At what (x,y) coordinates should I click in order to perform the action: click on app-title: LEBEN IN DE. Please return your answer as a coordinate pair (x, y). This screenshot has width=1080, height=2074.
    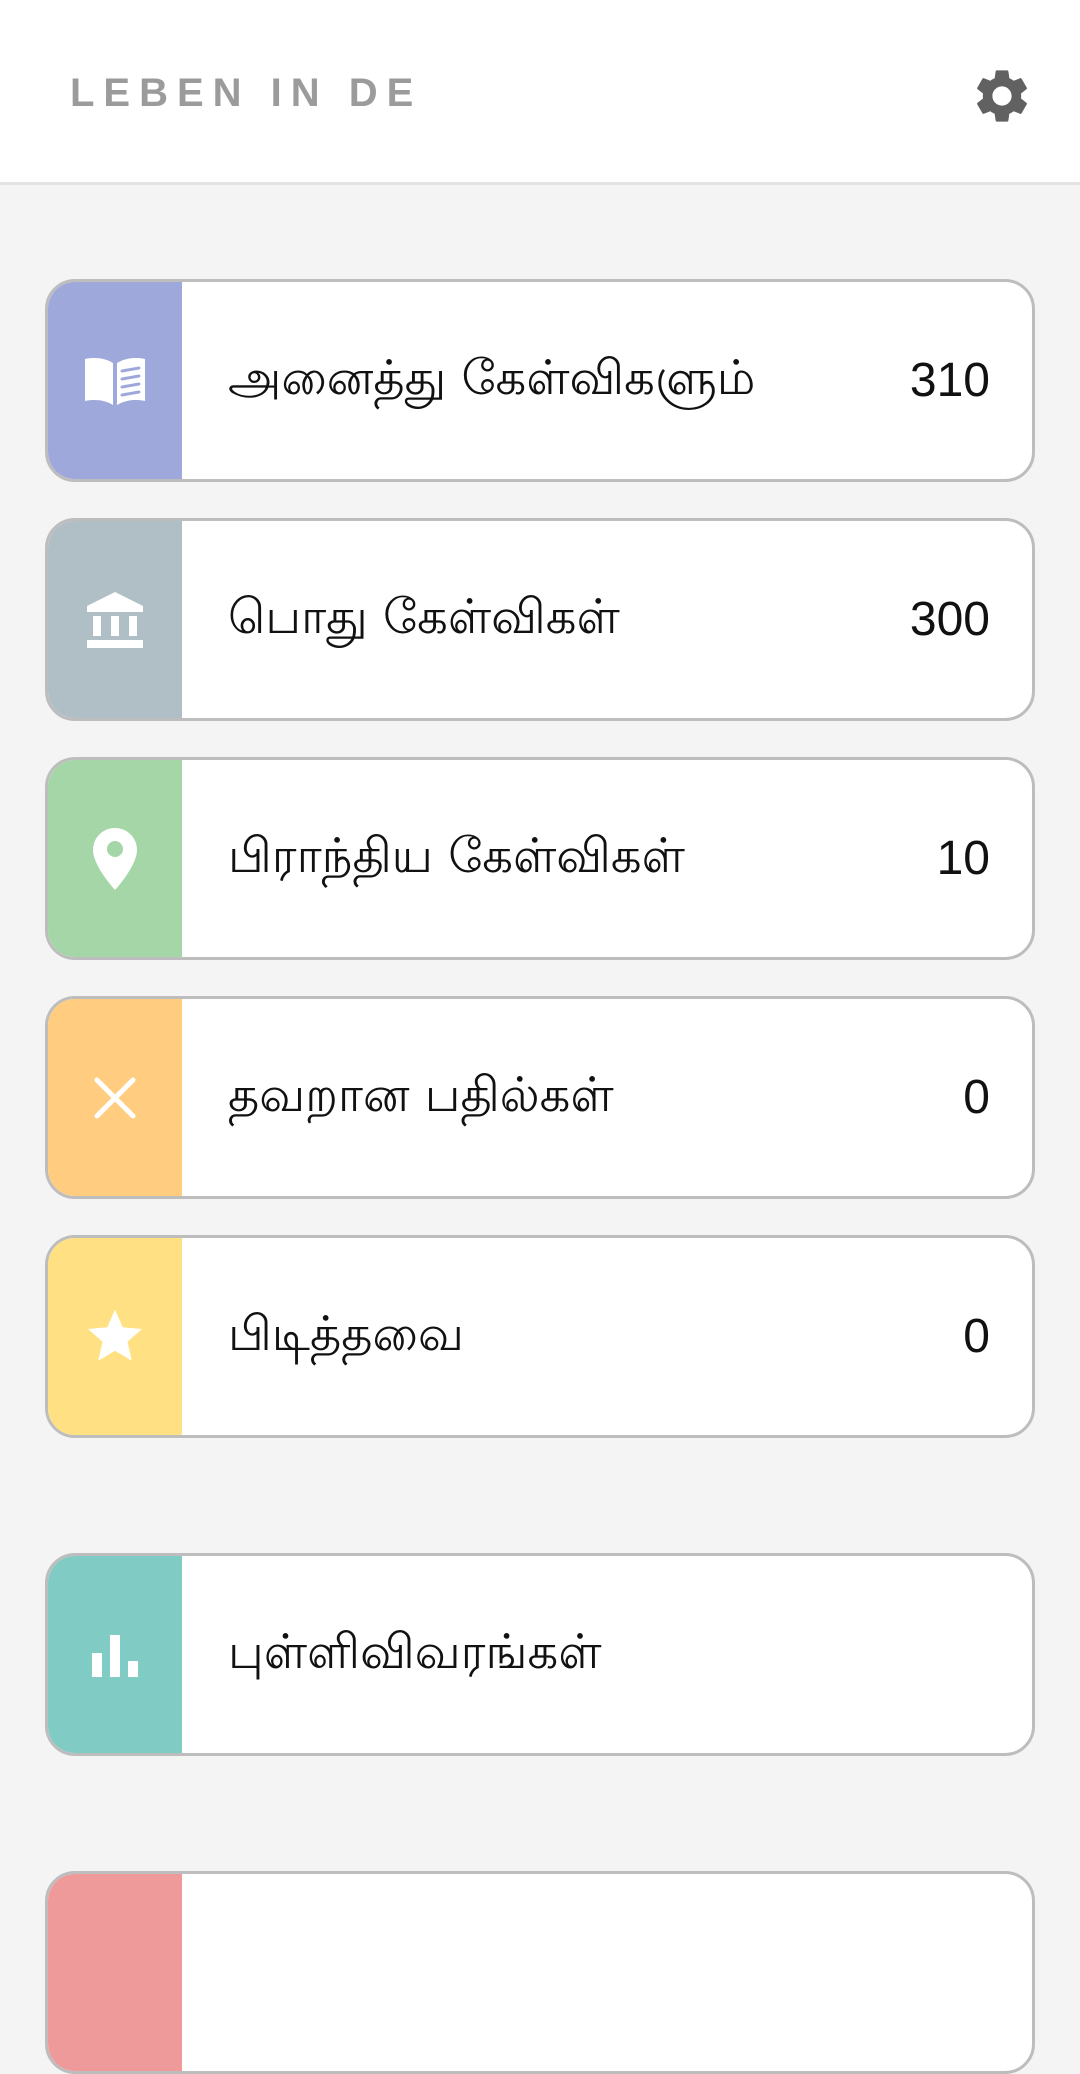
    Looking at the image, I should click on (246, 93).